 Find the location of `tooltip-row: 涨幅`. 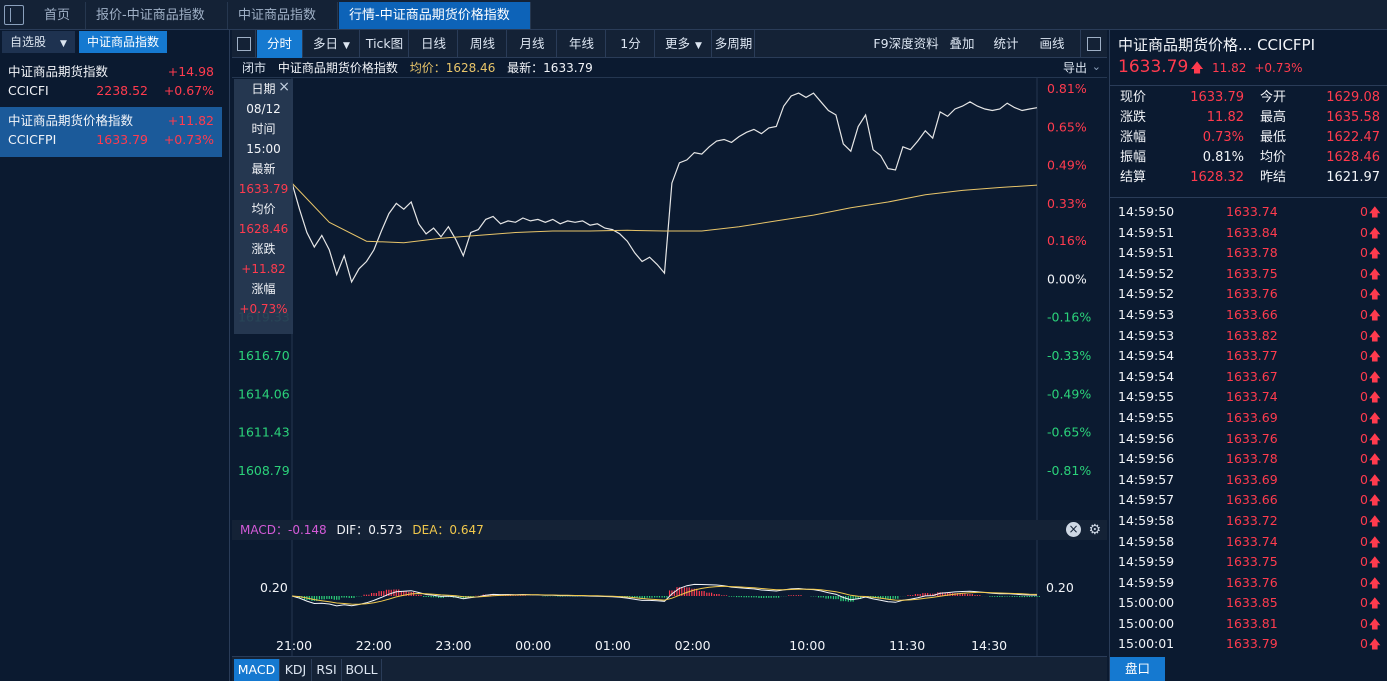

tooltip-row: 涨幅 is located at coordinates (263, 289).